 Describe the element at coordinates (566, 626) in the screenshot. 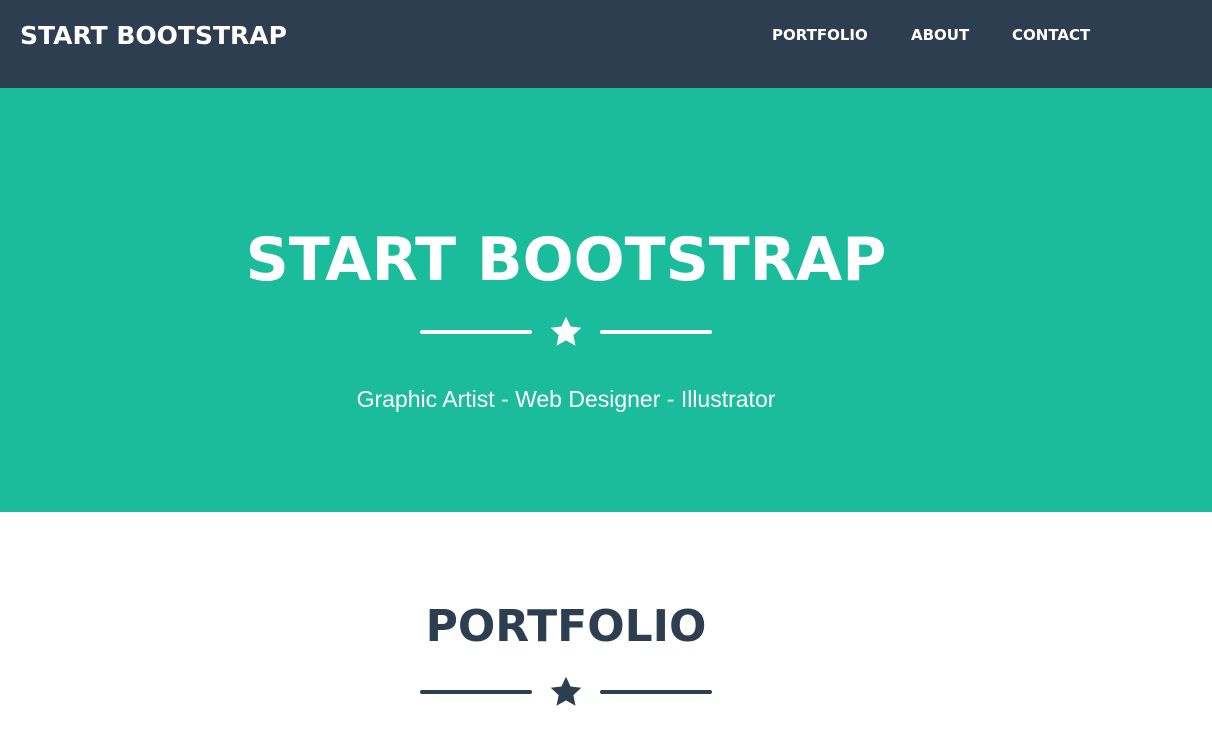

I see `portfolio-heading: PORTFOLIO` at that location.